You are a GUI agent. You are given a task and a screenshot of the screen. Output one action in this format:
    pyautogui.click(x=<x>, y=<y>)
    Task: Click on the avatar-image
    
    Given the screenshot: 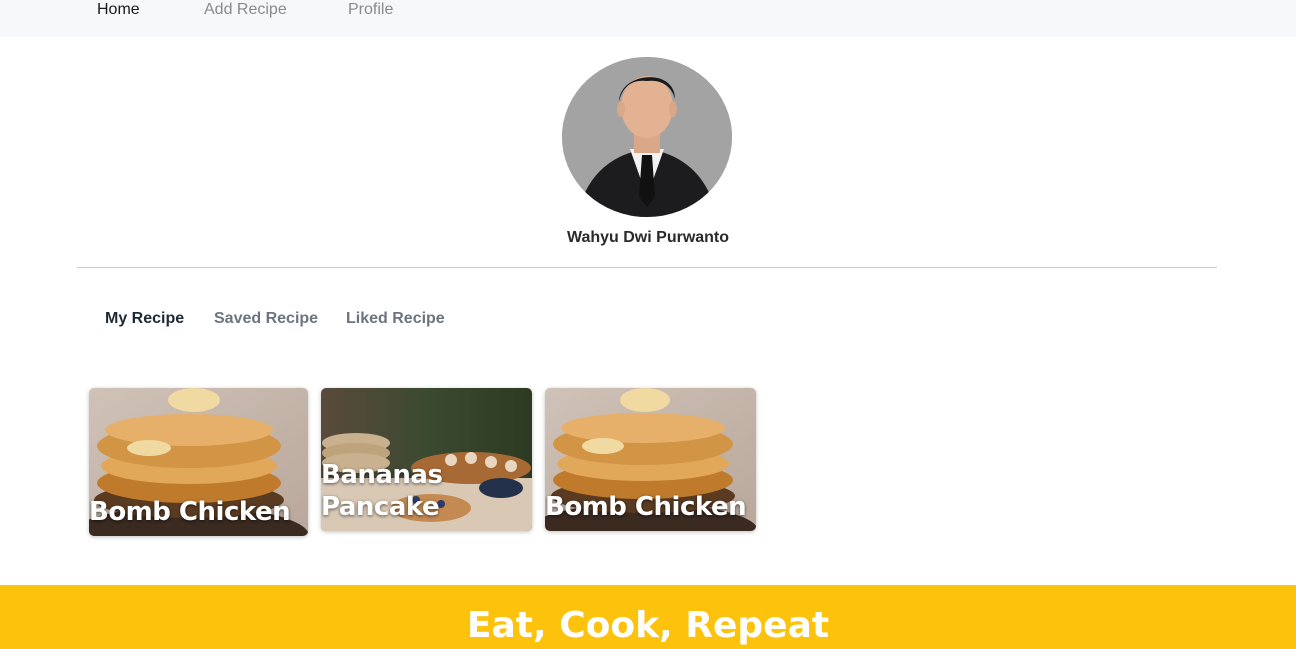 What is the action you would take?
    pyautogui.click(x=647, y=137)
    